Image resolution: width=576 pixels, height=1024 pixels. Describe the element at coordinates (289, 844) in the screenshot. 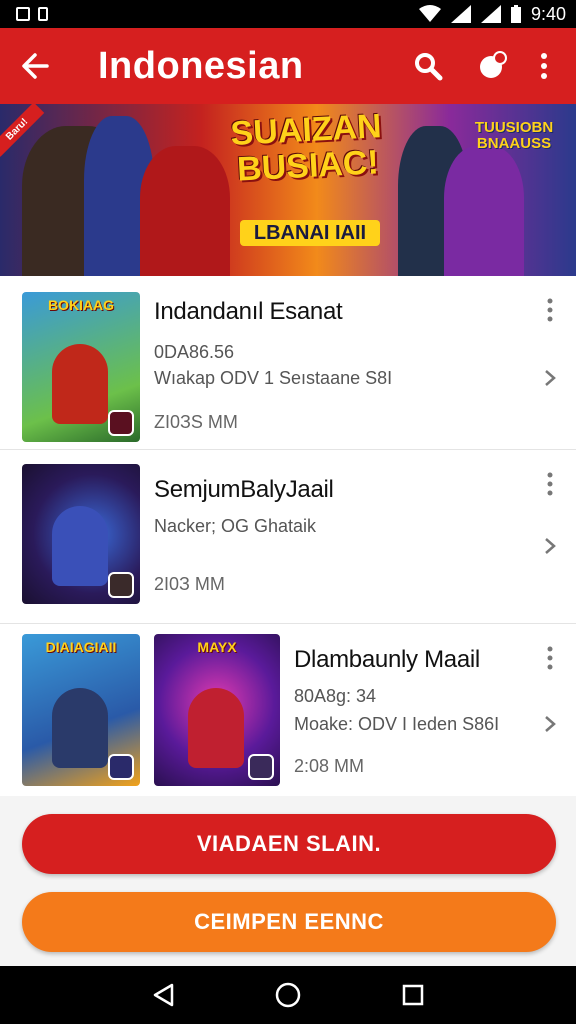

I see `primary-action-button: VIADAEN SLAIN.` at that location.